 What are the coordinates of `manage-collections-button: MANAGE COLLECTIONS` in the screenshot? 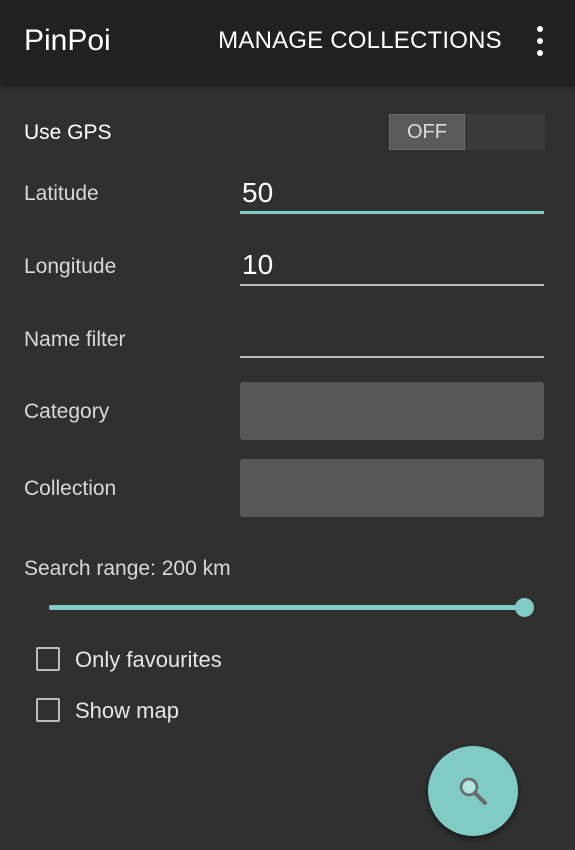 It's located at (360, 41).